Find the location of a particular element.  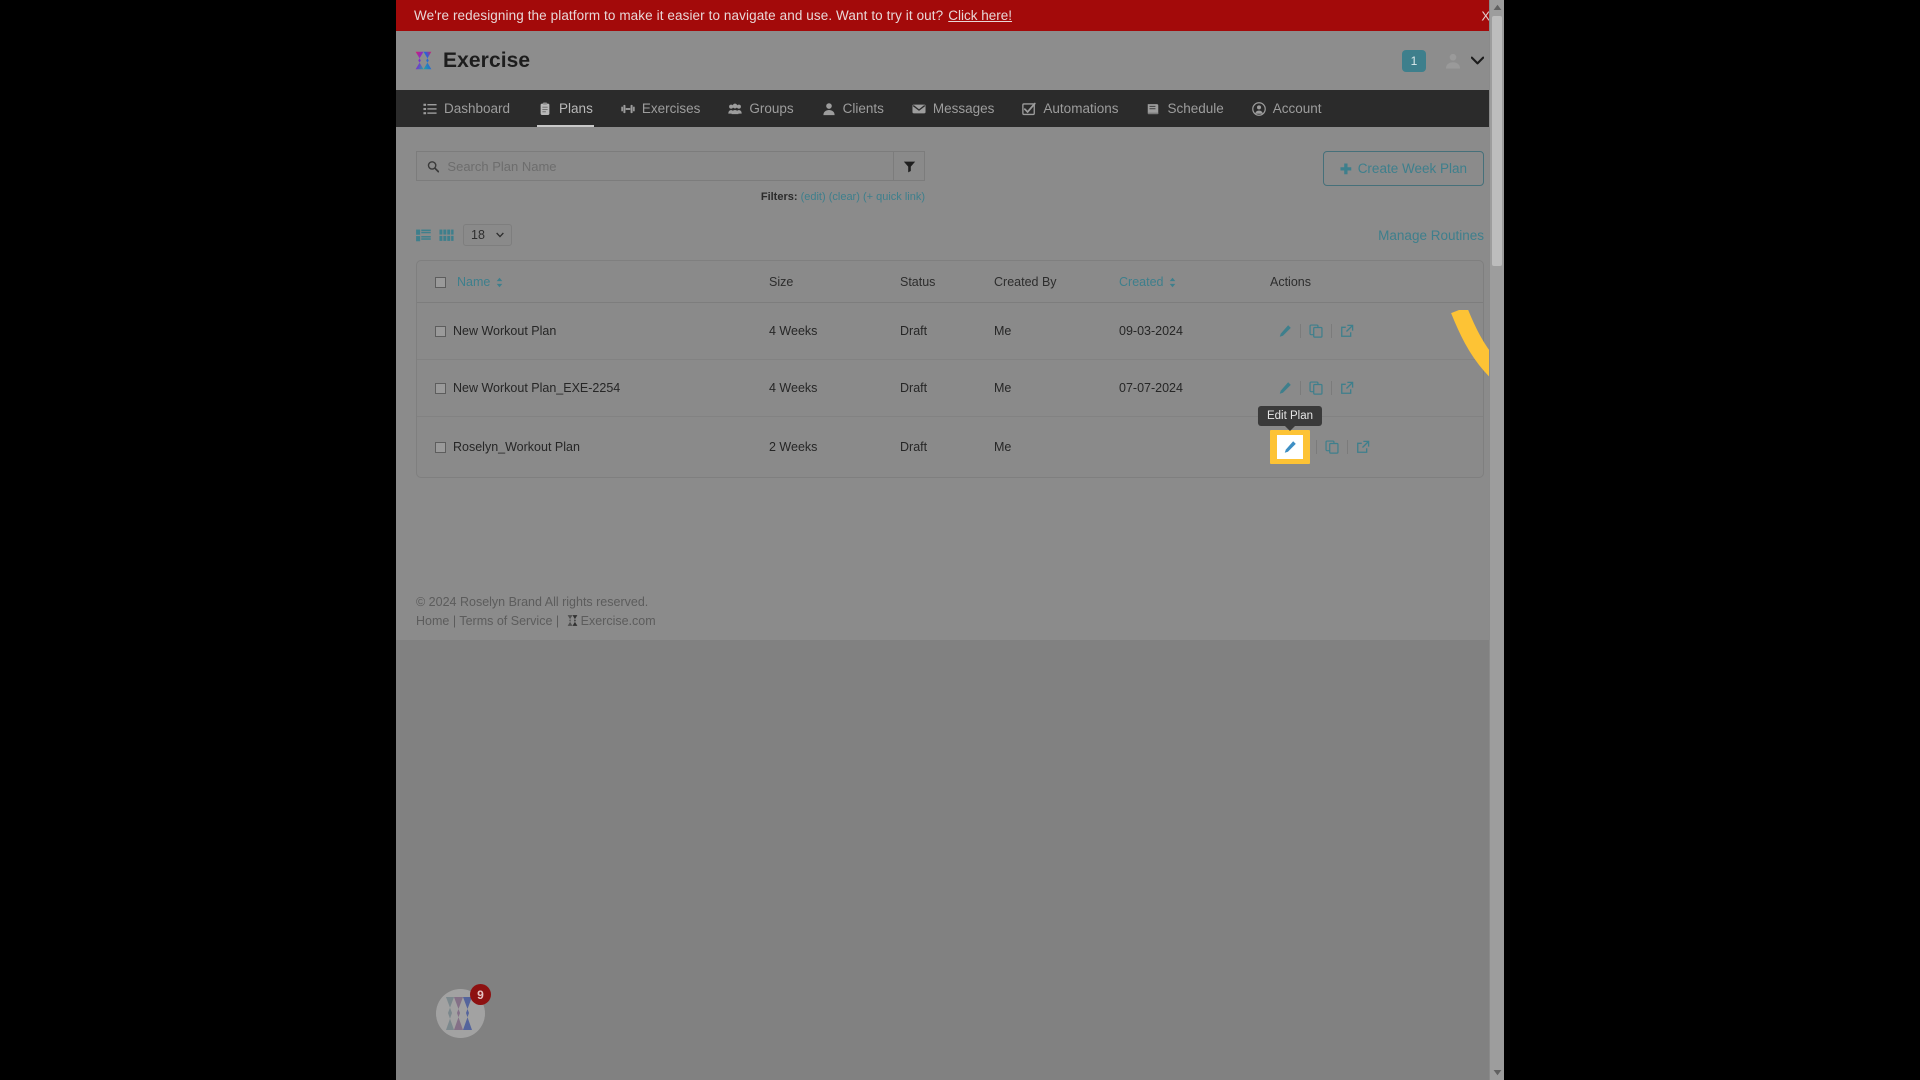

search-box is located at coordinates (670, 166).